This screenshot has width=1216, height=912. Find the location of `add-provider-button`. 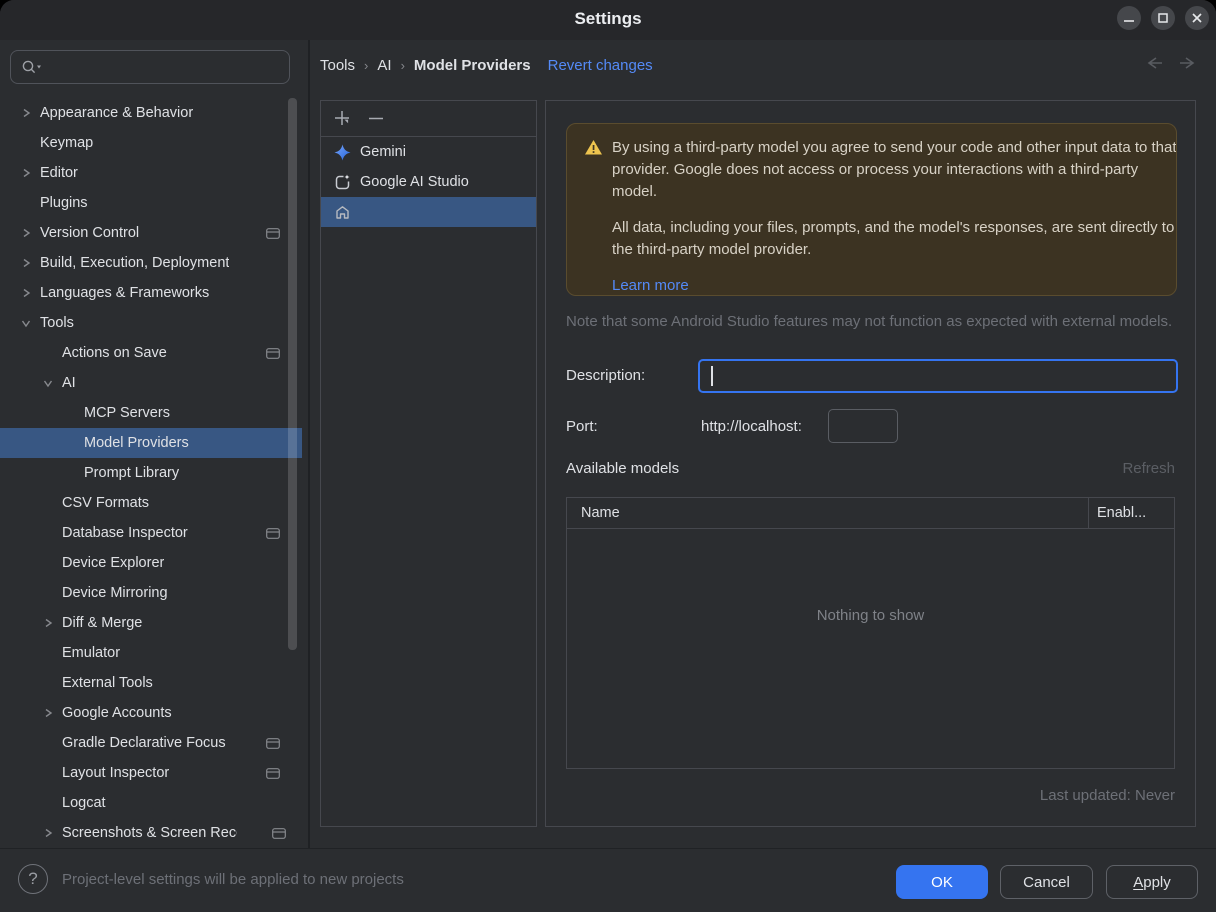

add-provider-button is located at coordinates (343, 119).